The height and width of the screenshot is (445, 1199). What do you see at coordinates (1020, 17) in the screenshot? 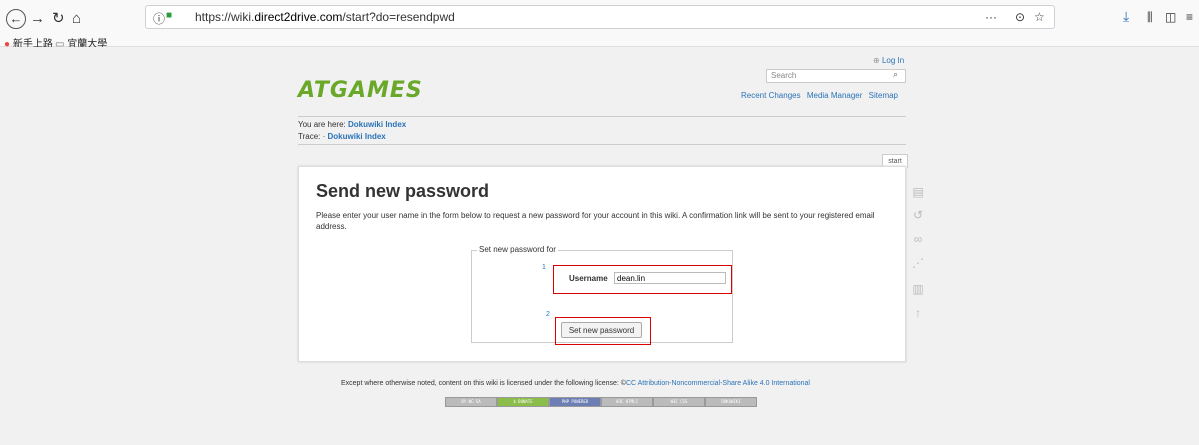
I see `pocket-icon: ⊙` at bounding box center [1020, 17].